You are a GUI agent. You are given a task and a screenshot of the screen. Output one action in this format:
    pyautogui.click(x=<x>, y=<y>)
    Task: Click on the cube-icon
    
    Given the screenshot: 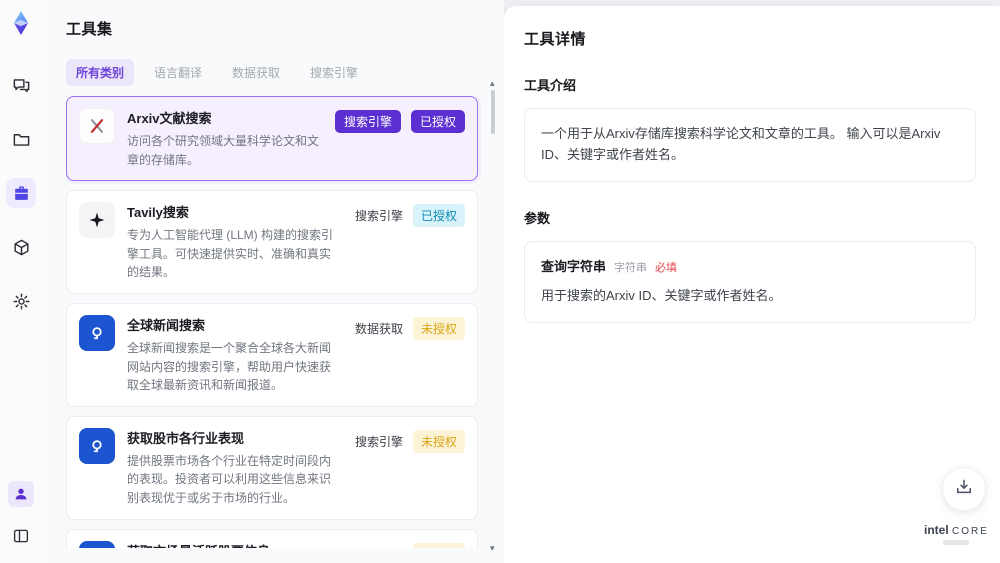 What is the action you would take?
    pyautogui.click(x=21, y=247)
    